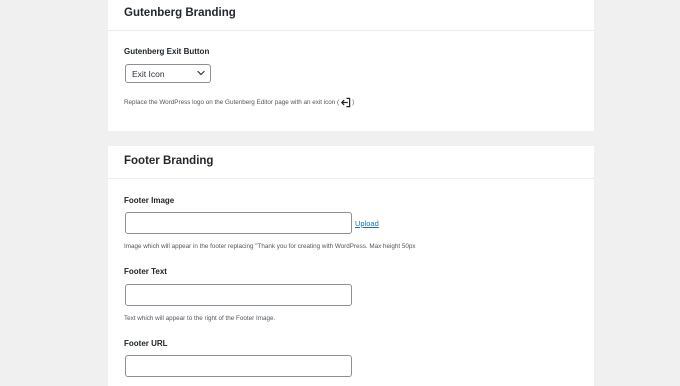 The height and width of the screenshot is (386, 680). What do you see at coordinates (346, 102) in the screenshot?
I see `exit-arrow-icon` at bounding box center [346, 102].